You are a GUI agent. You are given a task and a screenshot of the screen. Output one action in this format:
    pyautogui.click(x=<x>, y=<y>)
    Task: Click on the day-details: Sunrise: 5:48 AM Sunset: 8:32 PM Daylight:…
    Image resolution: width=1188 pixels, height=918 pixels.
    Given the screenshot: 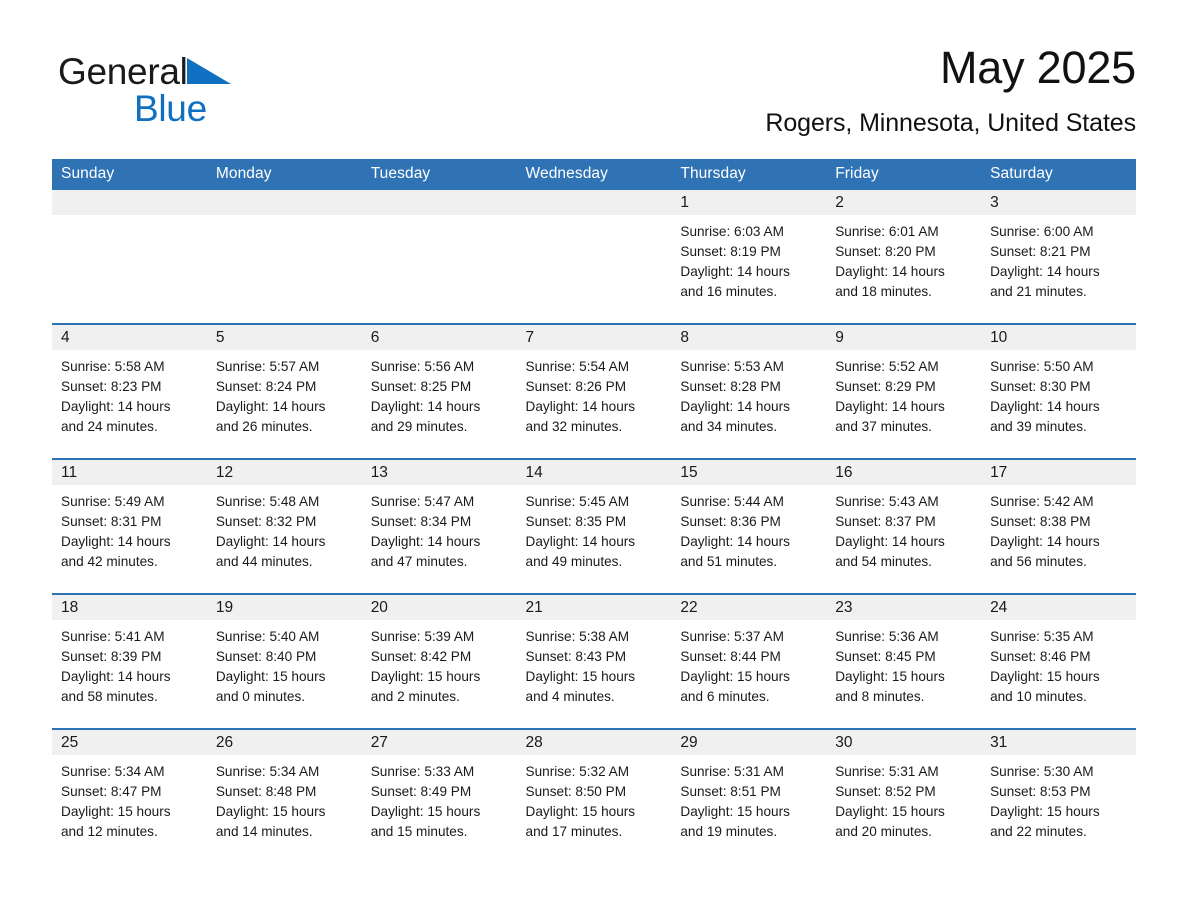 What is the action you would take?
    pyautogui.click(x=284, y=528)
    